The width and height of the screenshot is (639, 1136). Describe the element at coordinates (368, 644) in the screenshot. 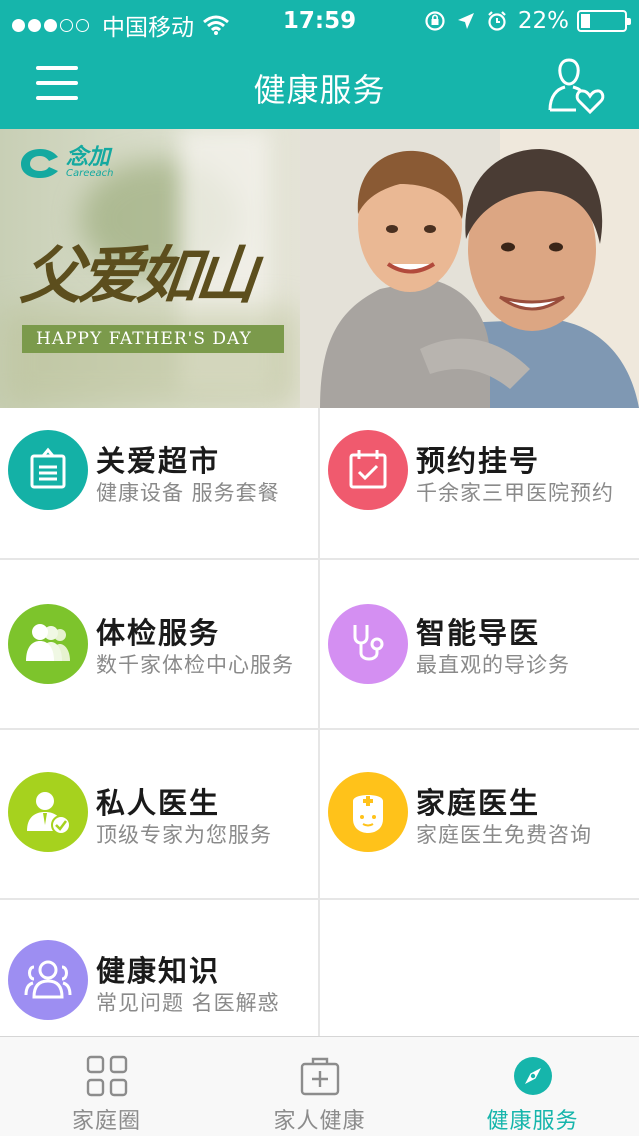

I see `stethoscope-icon` at that location.